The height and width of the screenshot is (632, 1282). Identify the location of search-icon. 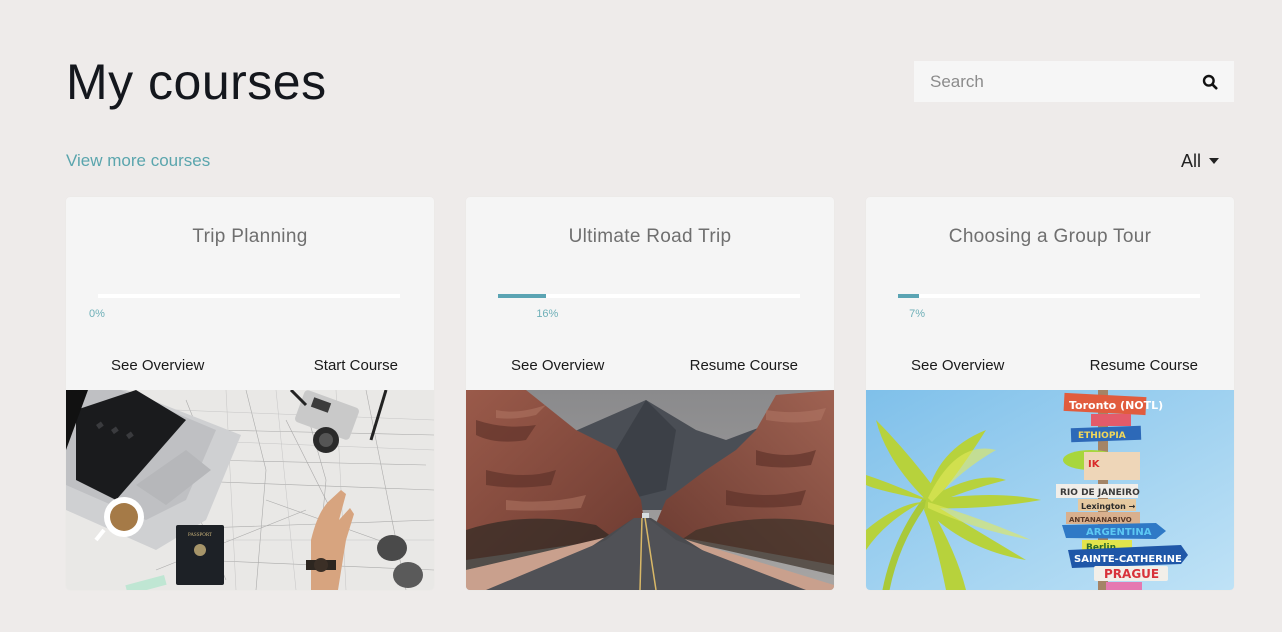
(1210, 81).